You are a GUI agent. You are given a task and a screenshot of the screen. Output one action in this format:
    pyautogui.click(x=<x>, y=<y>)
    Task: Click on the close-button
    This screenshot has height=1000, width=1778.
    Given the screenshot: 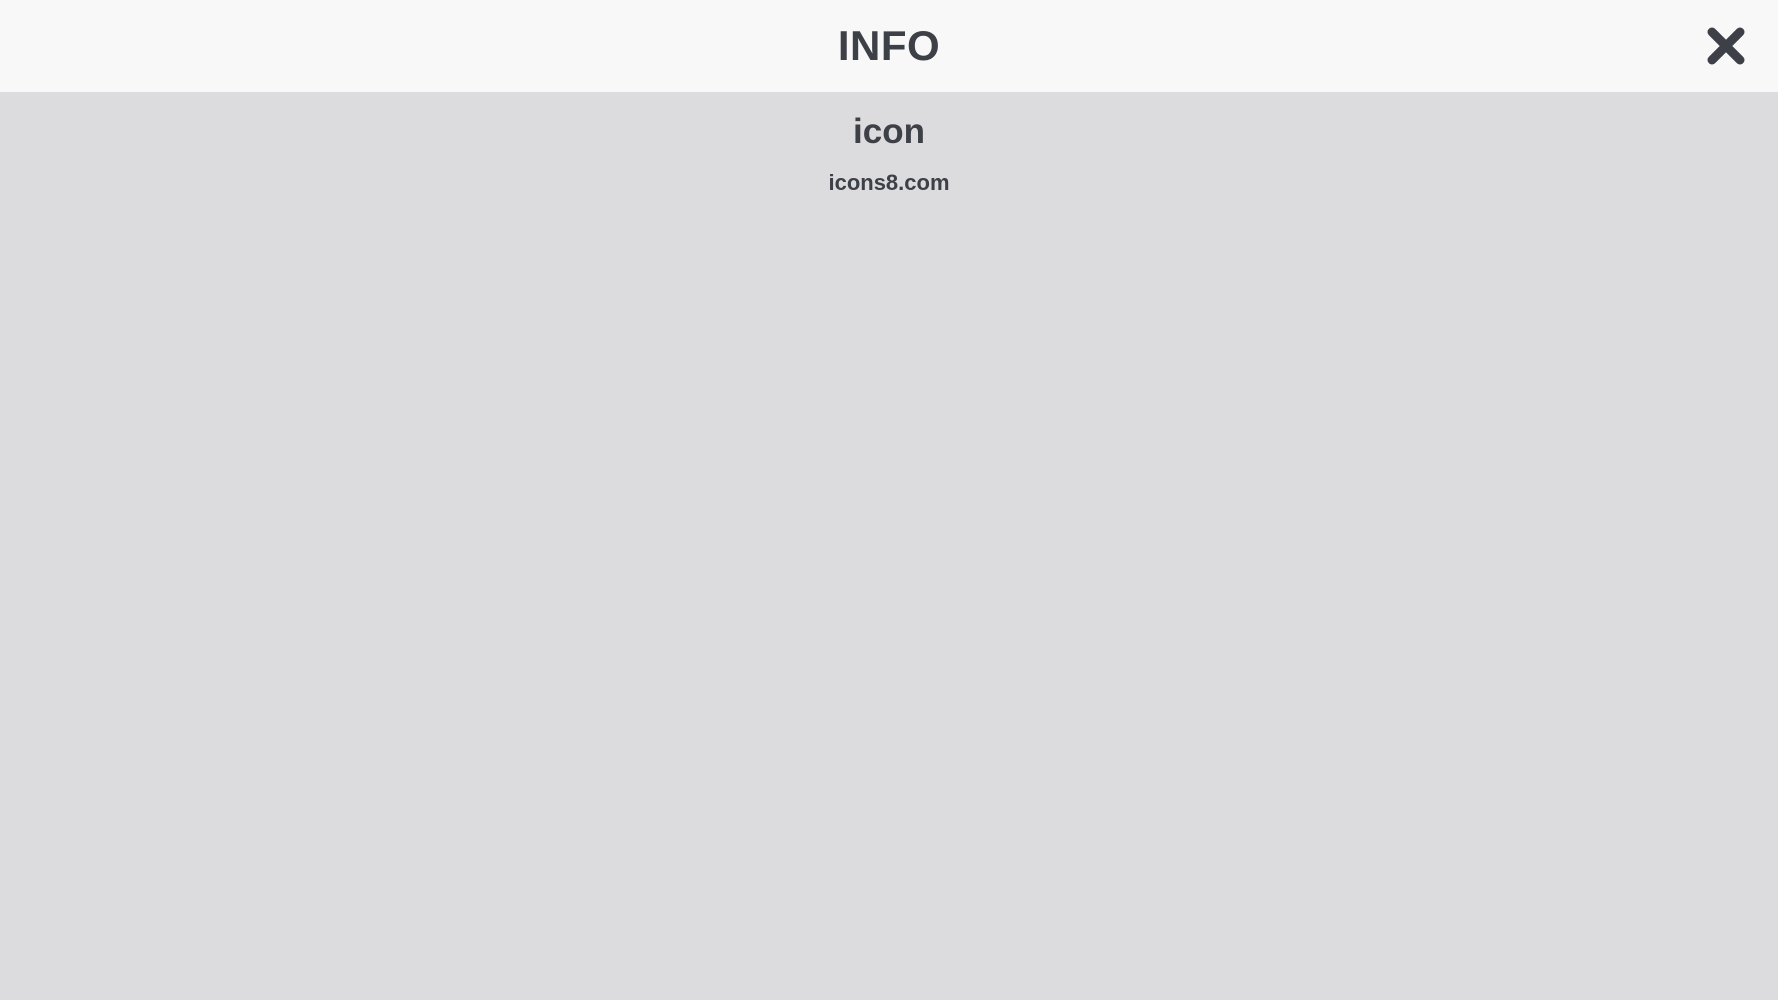 What is the action you would take?
    pyautogui.click(x=1726, y=46)
    